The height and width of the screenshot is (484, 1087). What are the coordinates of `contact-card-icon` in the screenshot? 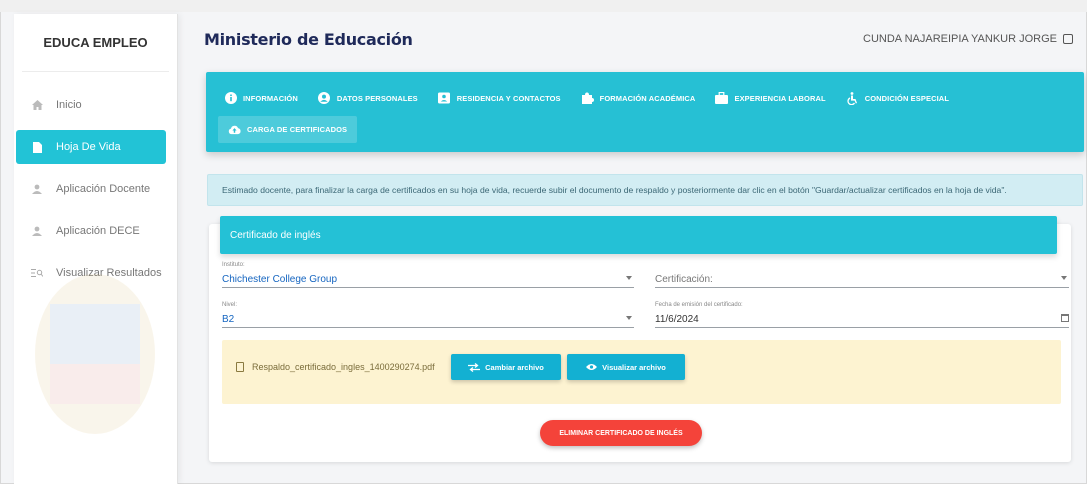 It's located at (444, 98).